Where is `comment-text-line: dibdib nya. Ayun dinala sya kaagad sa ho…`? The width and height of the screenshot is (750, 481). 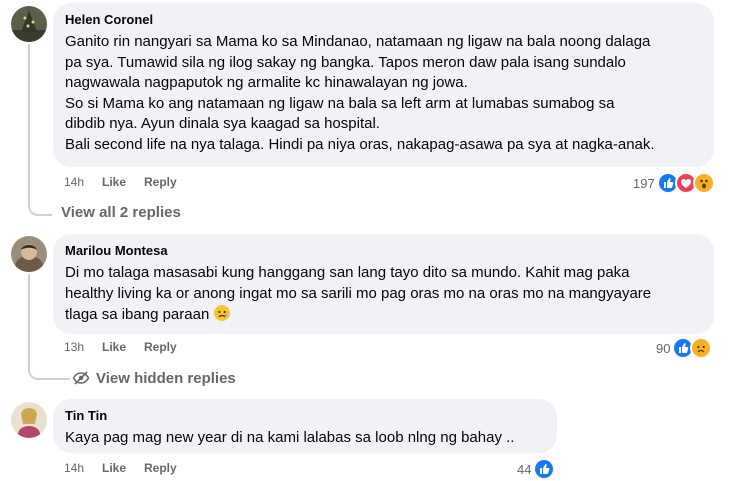
comment-text-line: dibdib nya. Ayun dinala sya kaagad sa ho… is located at coordinates (222, 123).